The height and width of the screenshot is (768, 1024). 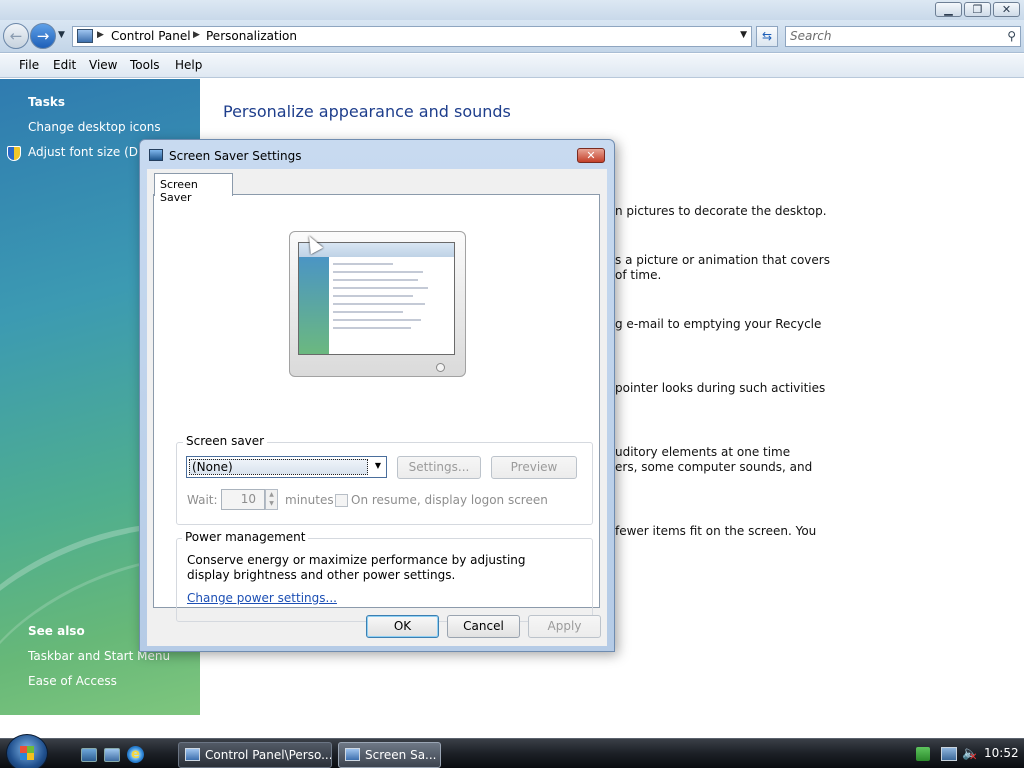 I want to click on forward-arrow-icon: →, so click(x=43, y=36).